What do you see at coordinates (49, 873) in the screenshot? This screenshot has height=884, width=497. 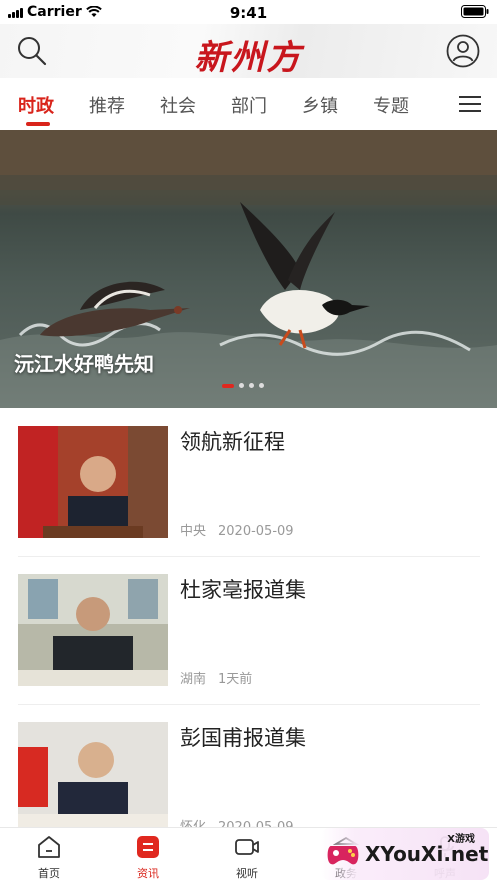 I see `nav-home-label: 首页` at bounding box center [49, 873].